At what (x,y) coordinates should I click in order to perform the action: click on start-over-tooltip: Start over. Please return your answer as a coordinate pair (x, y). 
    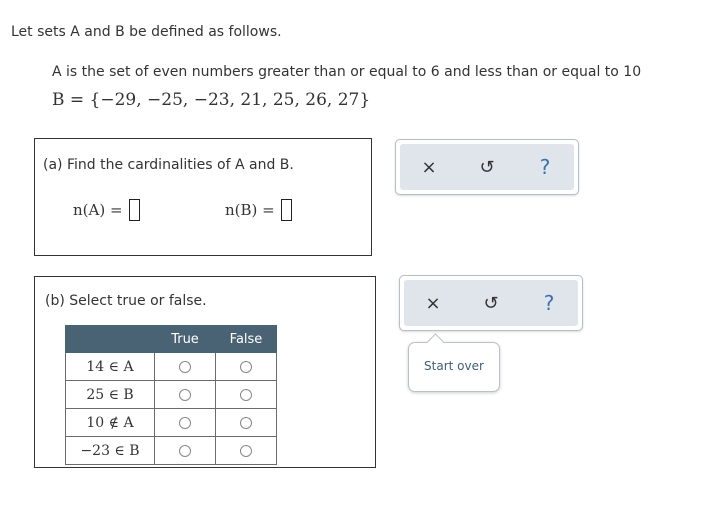
    Looking at the image, I should click on (454, 367).